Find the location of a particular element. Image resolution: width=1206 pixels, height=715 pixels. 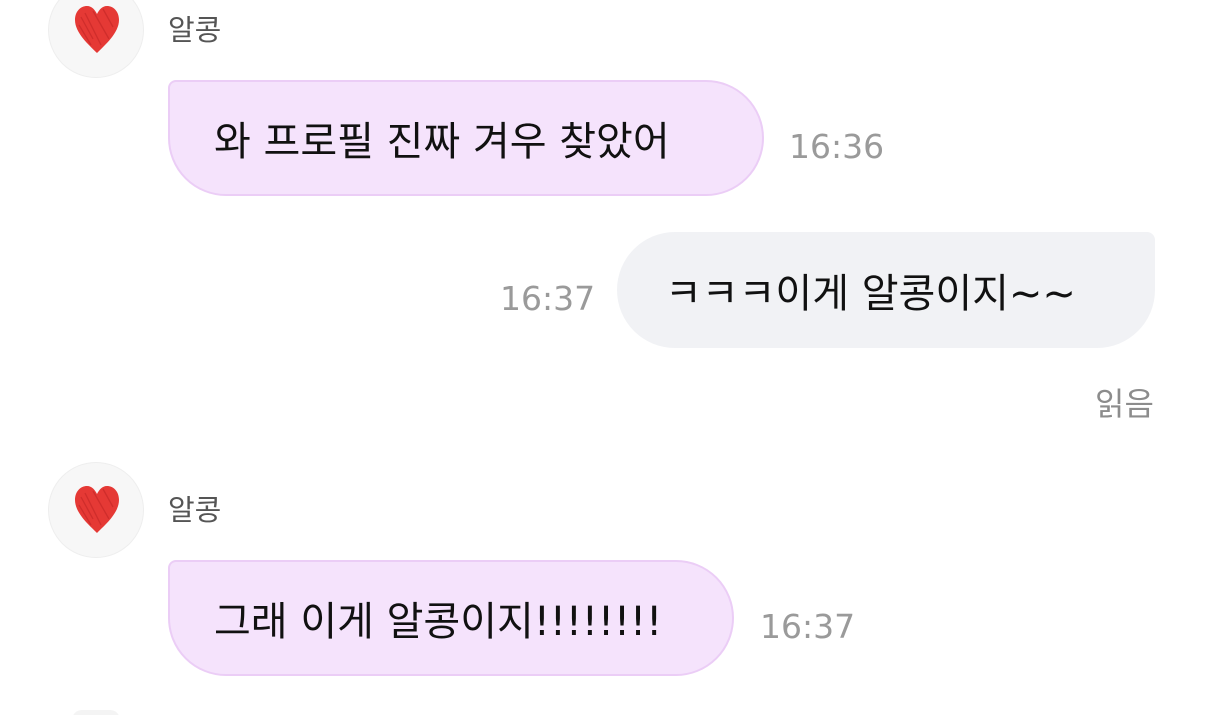

message-bubble: 와 프로필 진짜 겨우 찾았어 is located at coordinates (466, 138).